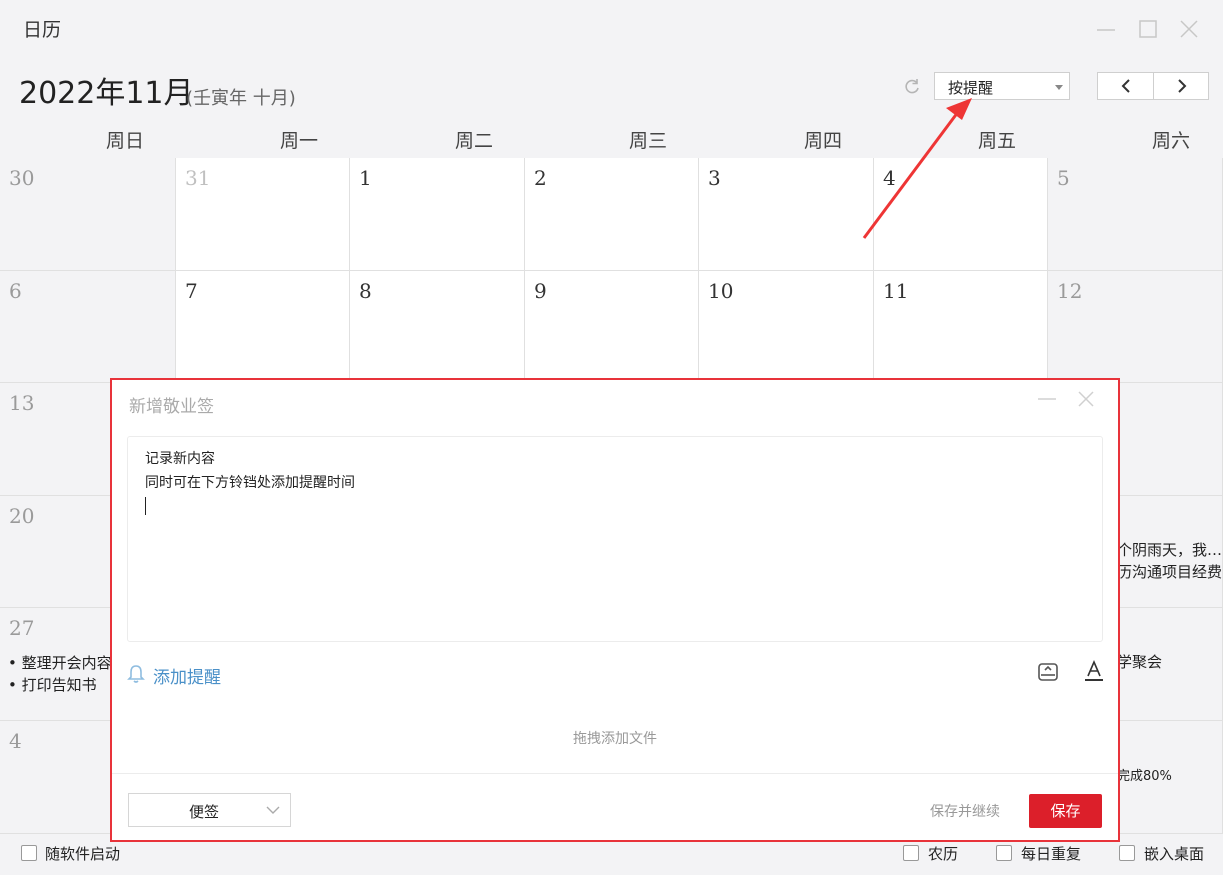  Describe the element at coordinates (250, 483) in the screenshot. I see `editor-line: 同时可在下方铃铛处添加提醒时间` at that location.